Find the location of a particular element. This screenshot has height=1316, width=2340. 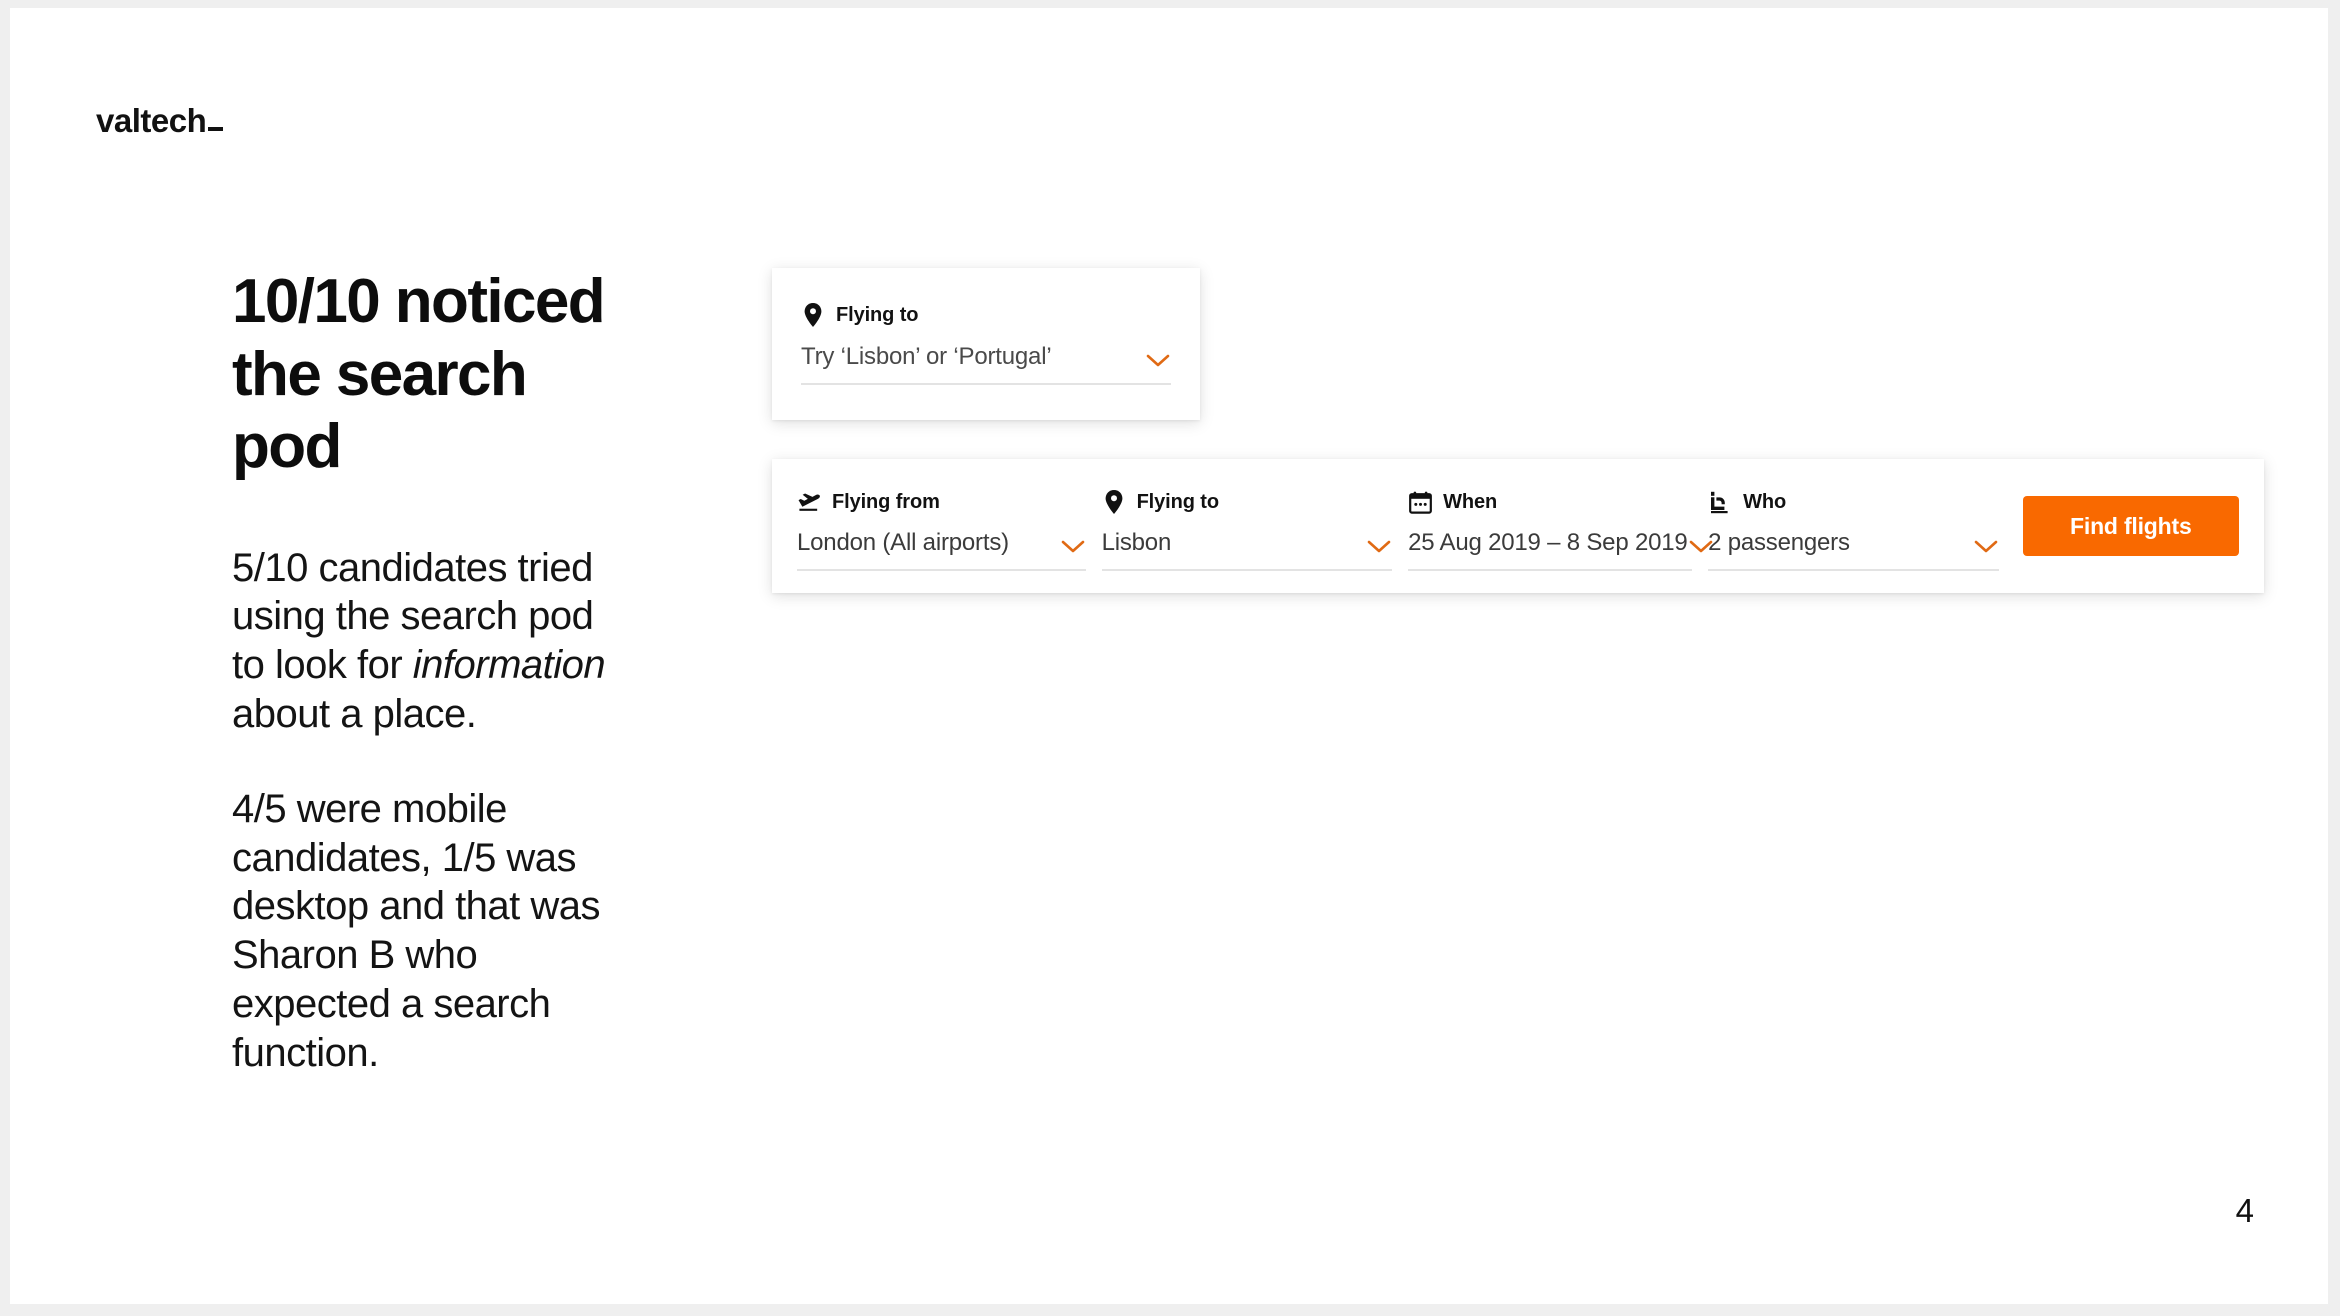

who-field-header: Who is located at coordinates (1853, 502).